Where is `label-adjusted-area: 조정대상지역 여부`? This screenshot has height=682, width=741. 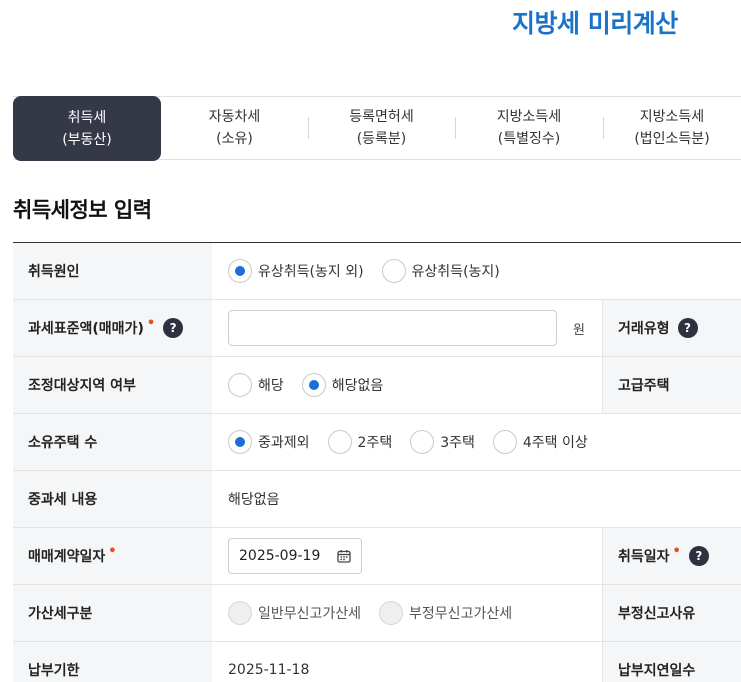
label-adjusted-area: 조정대상지역 여부 is located at coordinates (112, 385).